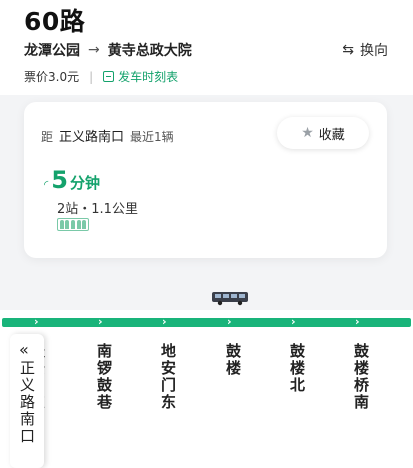 This screenshot has height=468, width=413. Describe the element at coordinates (52, 51) in the screenshot. I see `route-from: 龙潭公园` at that location.